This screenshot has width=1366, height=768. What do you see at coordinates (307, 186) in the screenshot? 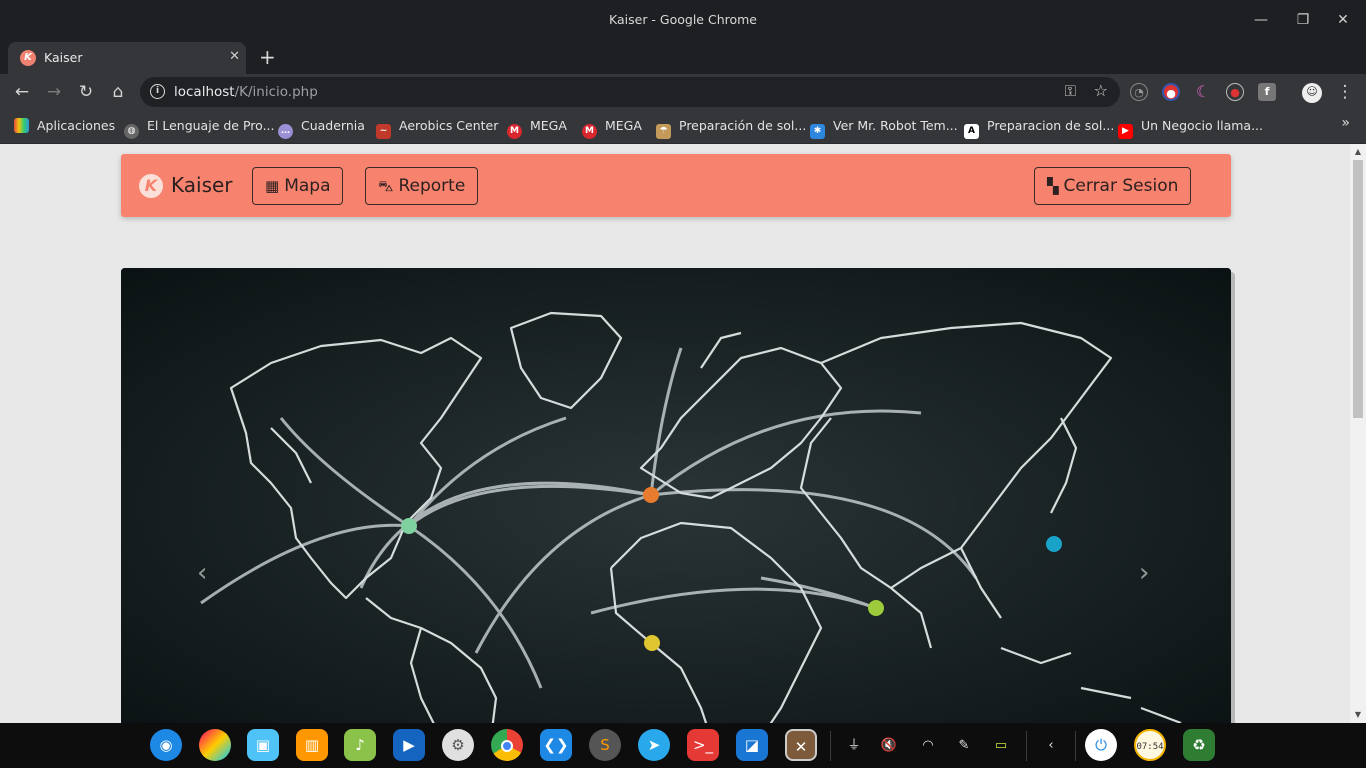
I see `map-button-label: Mapa` at bounding box center [307, 186].